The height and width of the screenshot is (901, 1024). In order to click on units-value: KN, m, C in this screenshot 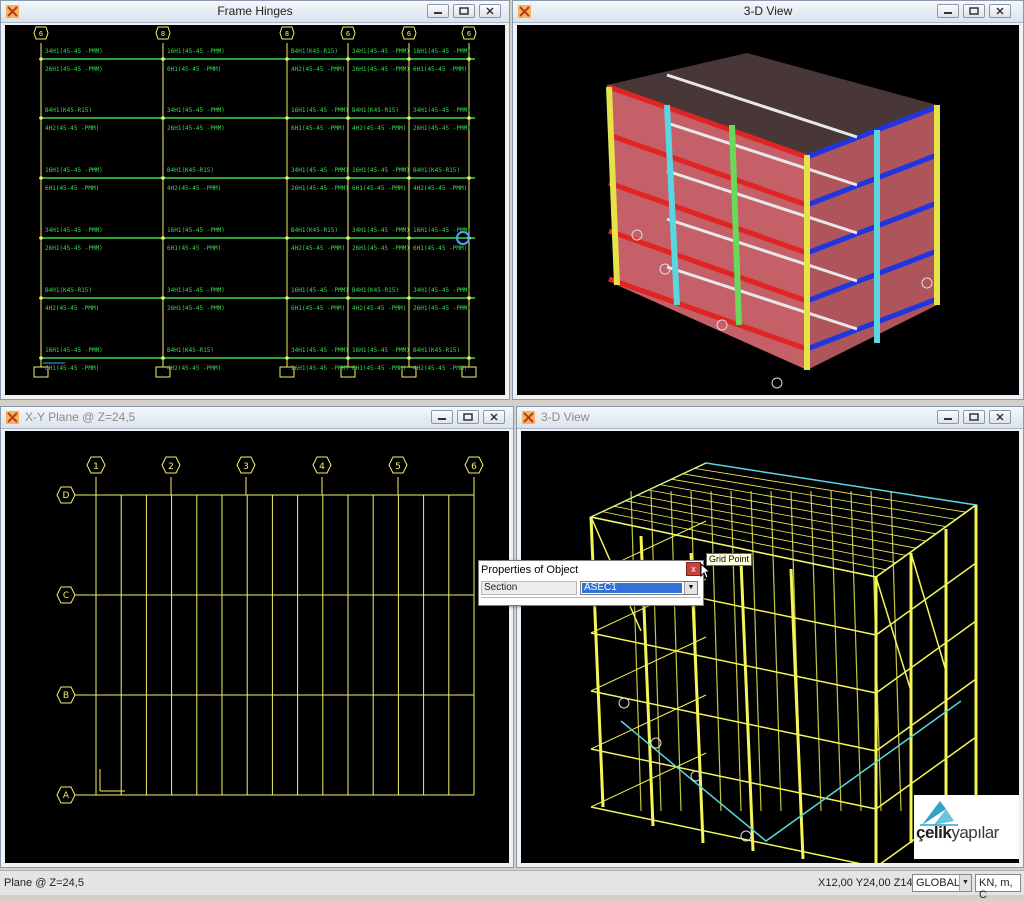, I will do `click(996, 889)`.